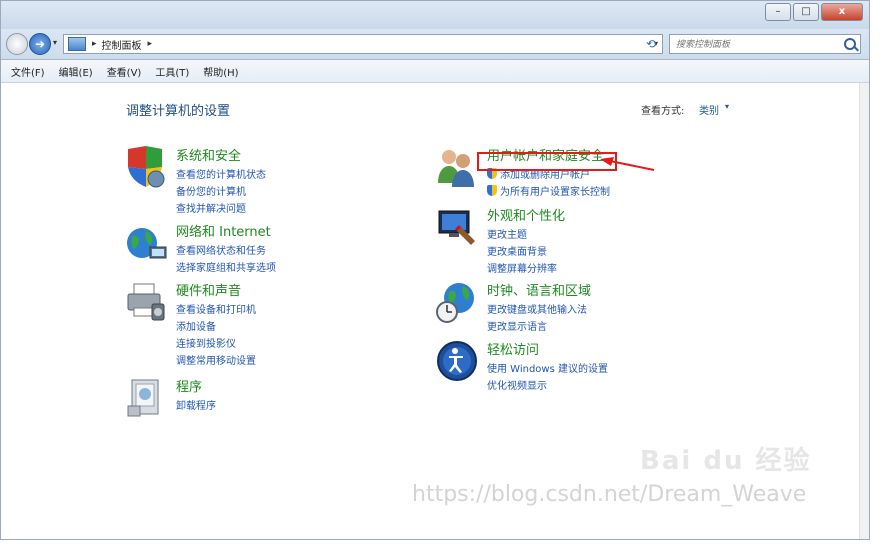  Describe the element at coordinates (216, 359) in the screenshot. I see `link-mobility-settings: 调整常用移动设置` at that location.